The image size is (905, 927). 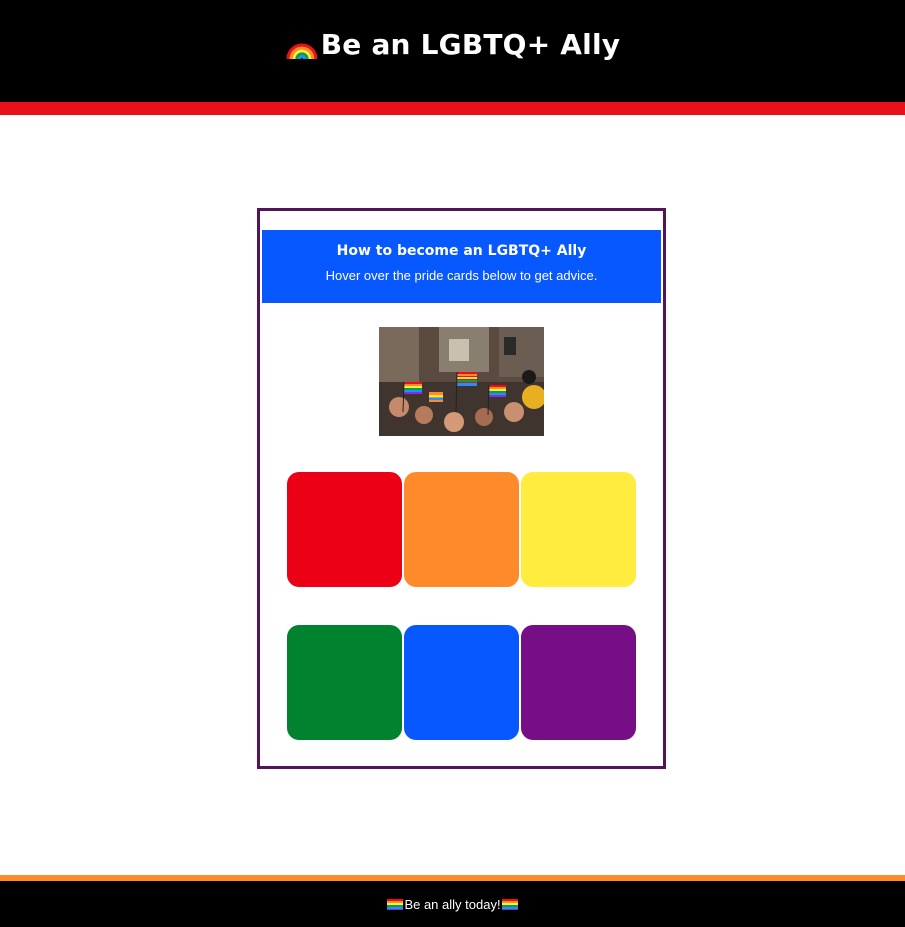 I want to click on pride-parade-photo, so click(x=461, y=381).